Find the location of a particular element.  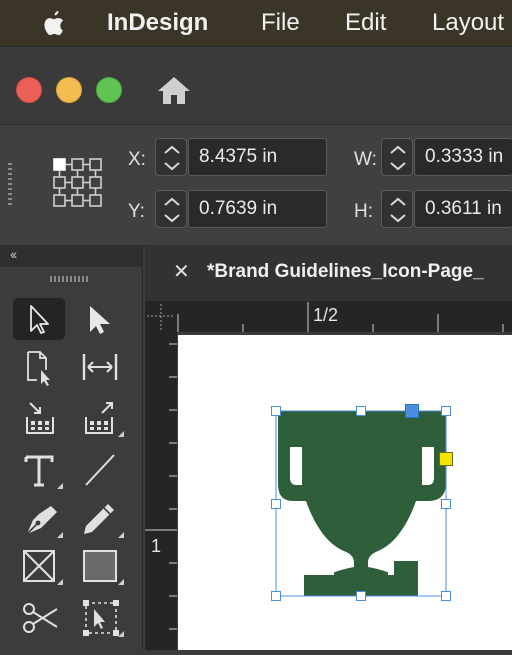

content-collector-tool is located at coordinates (39, 418).